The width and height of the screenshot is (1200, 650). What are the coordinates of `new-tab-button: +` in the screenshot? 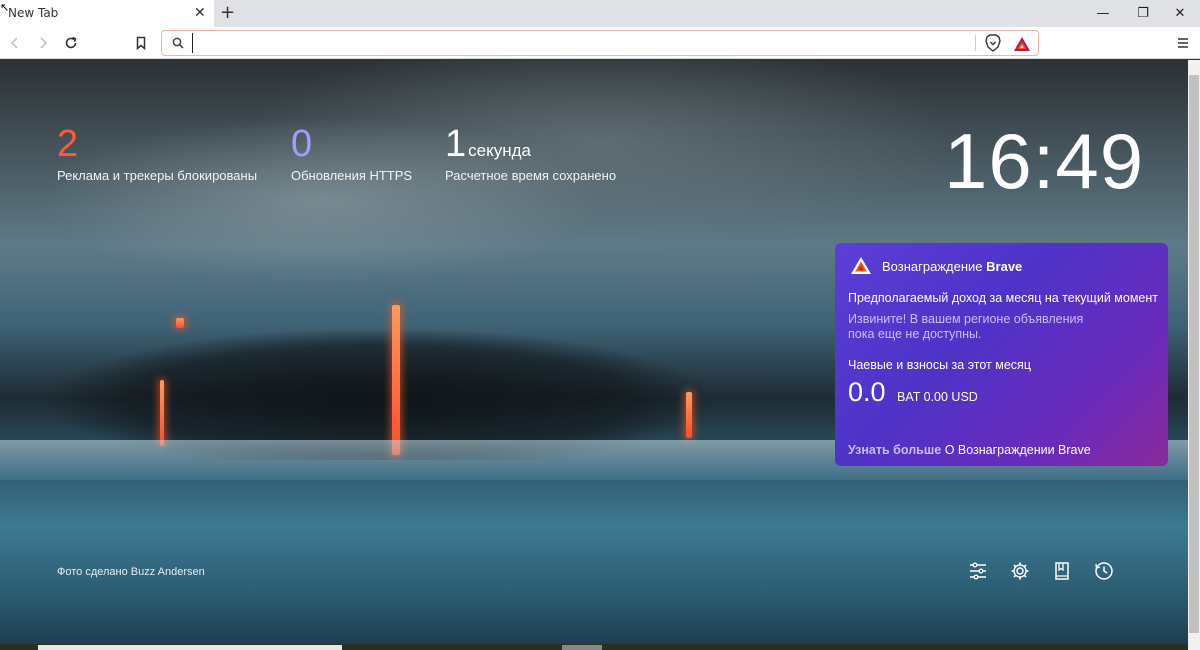 It's located at (227, 13).